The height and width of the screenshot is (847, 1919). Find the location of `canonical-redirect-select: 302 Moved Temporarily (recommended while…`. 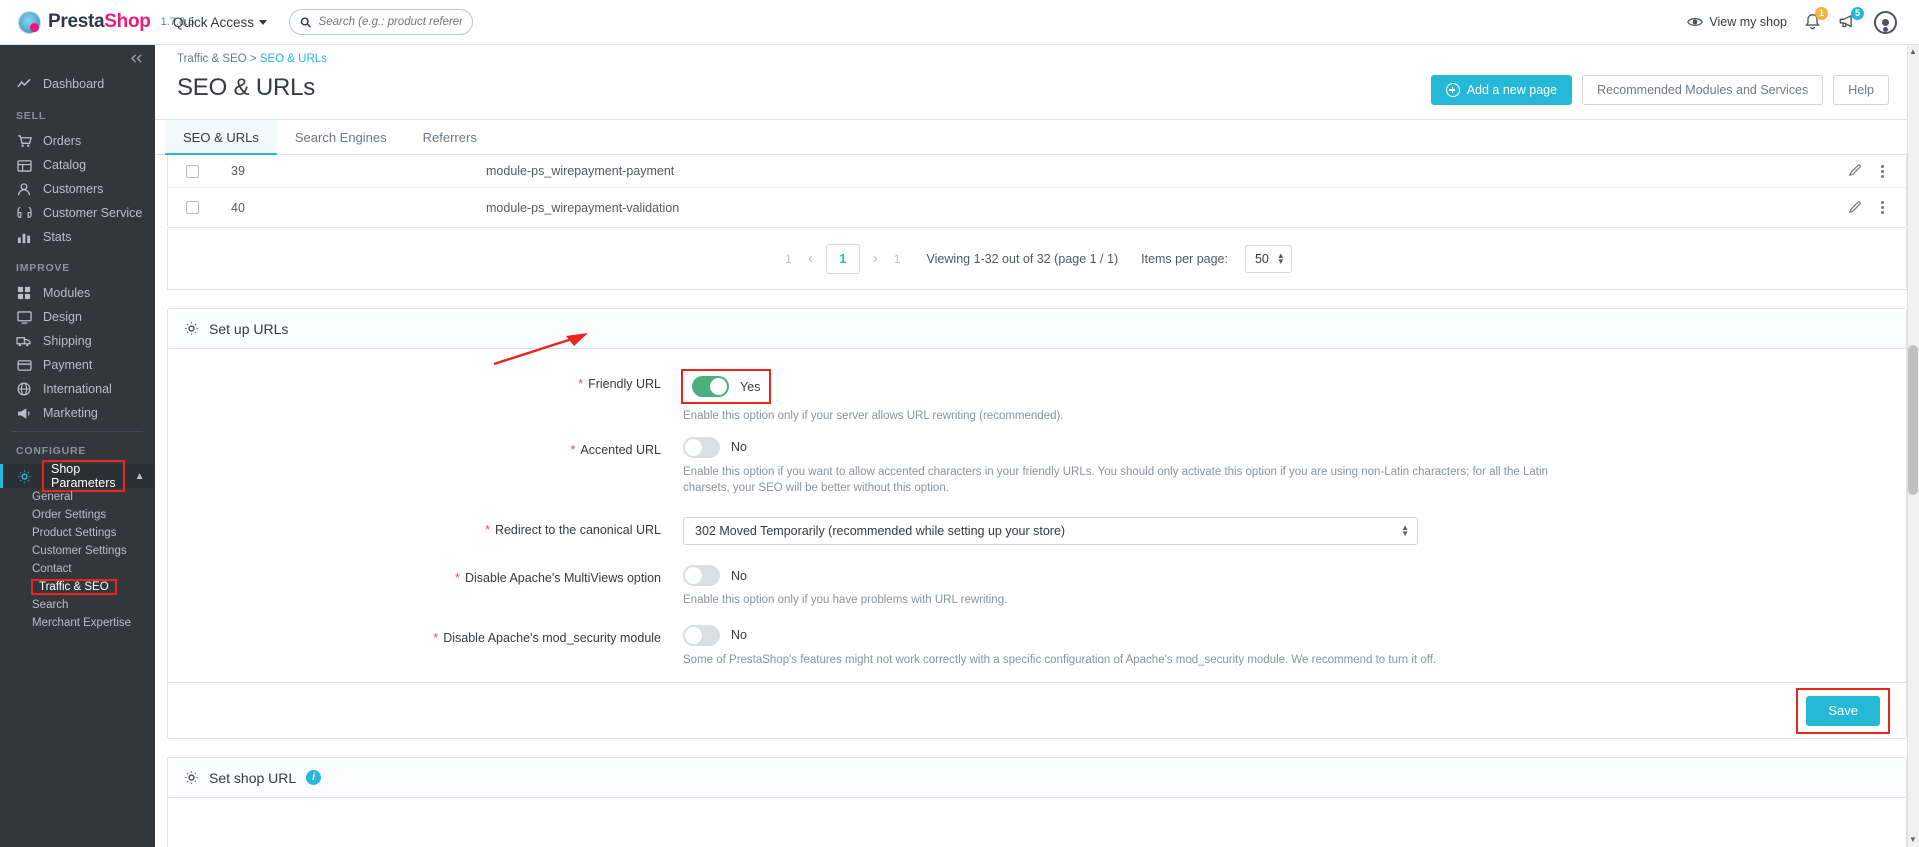

canonical-redirect-select: 302 Moved Temporarily (recommended while… is located at coordinates (1050, 531).